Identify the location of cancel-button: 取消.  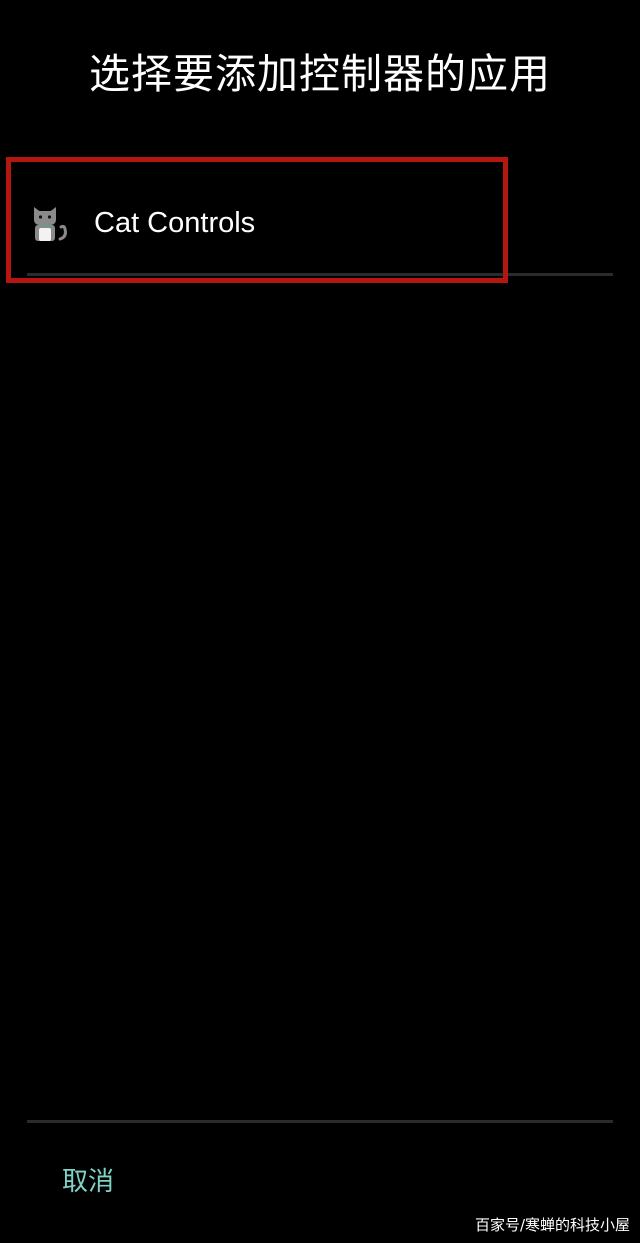
(88, 1182).